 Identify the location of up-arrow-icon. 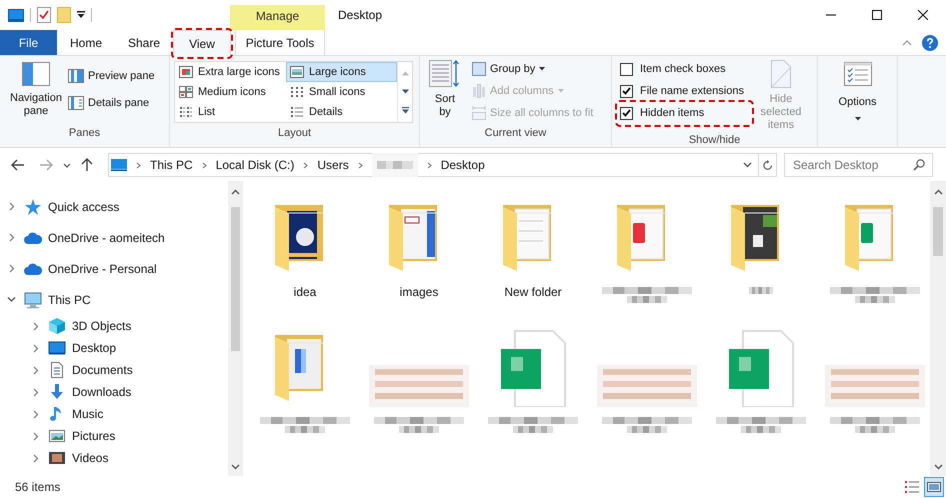
(87, 165).